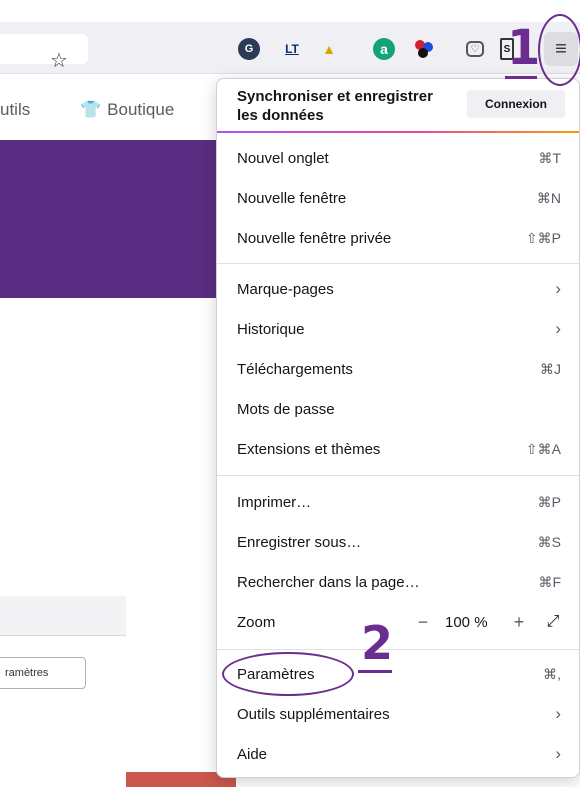 The image size is (580, 787). Describe the element at coordinates (398, 330) in the screenshot. I see `menu-item-history: Historique ›` at that location.